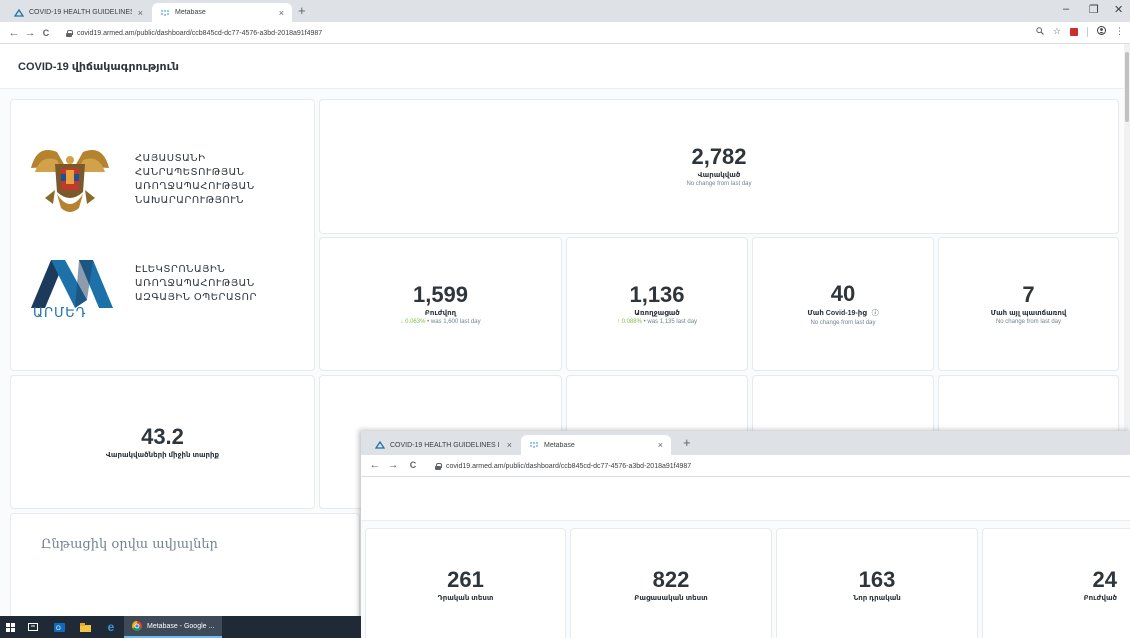 Image resolution: width=1130 pixels, height=638 pixels. Describe the element at coordinates (1118, 9) in the screenshot. I see `close-window-icon: ✕` at that location.